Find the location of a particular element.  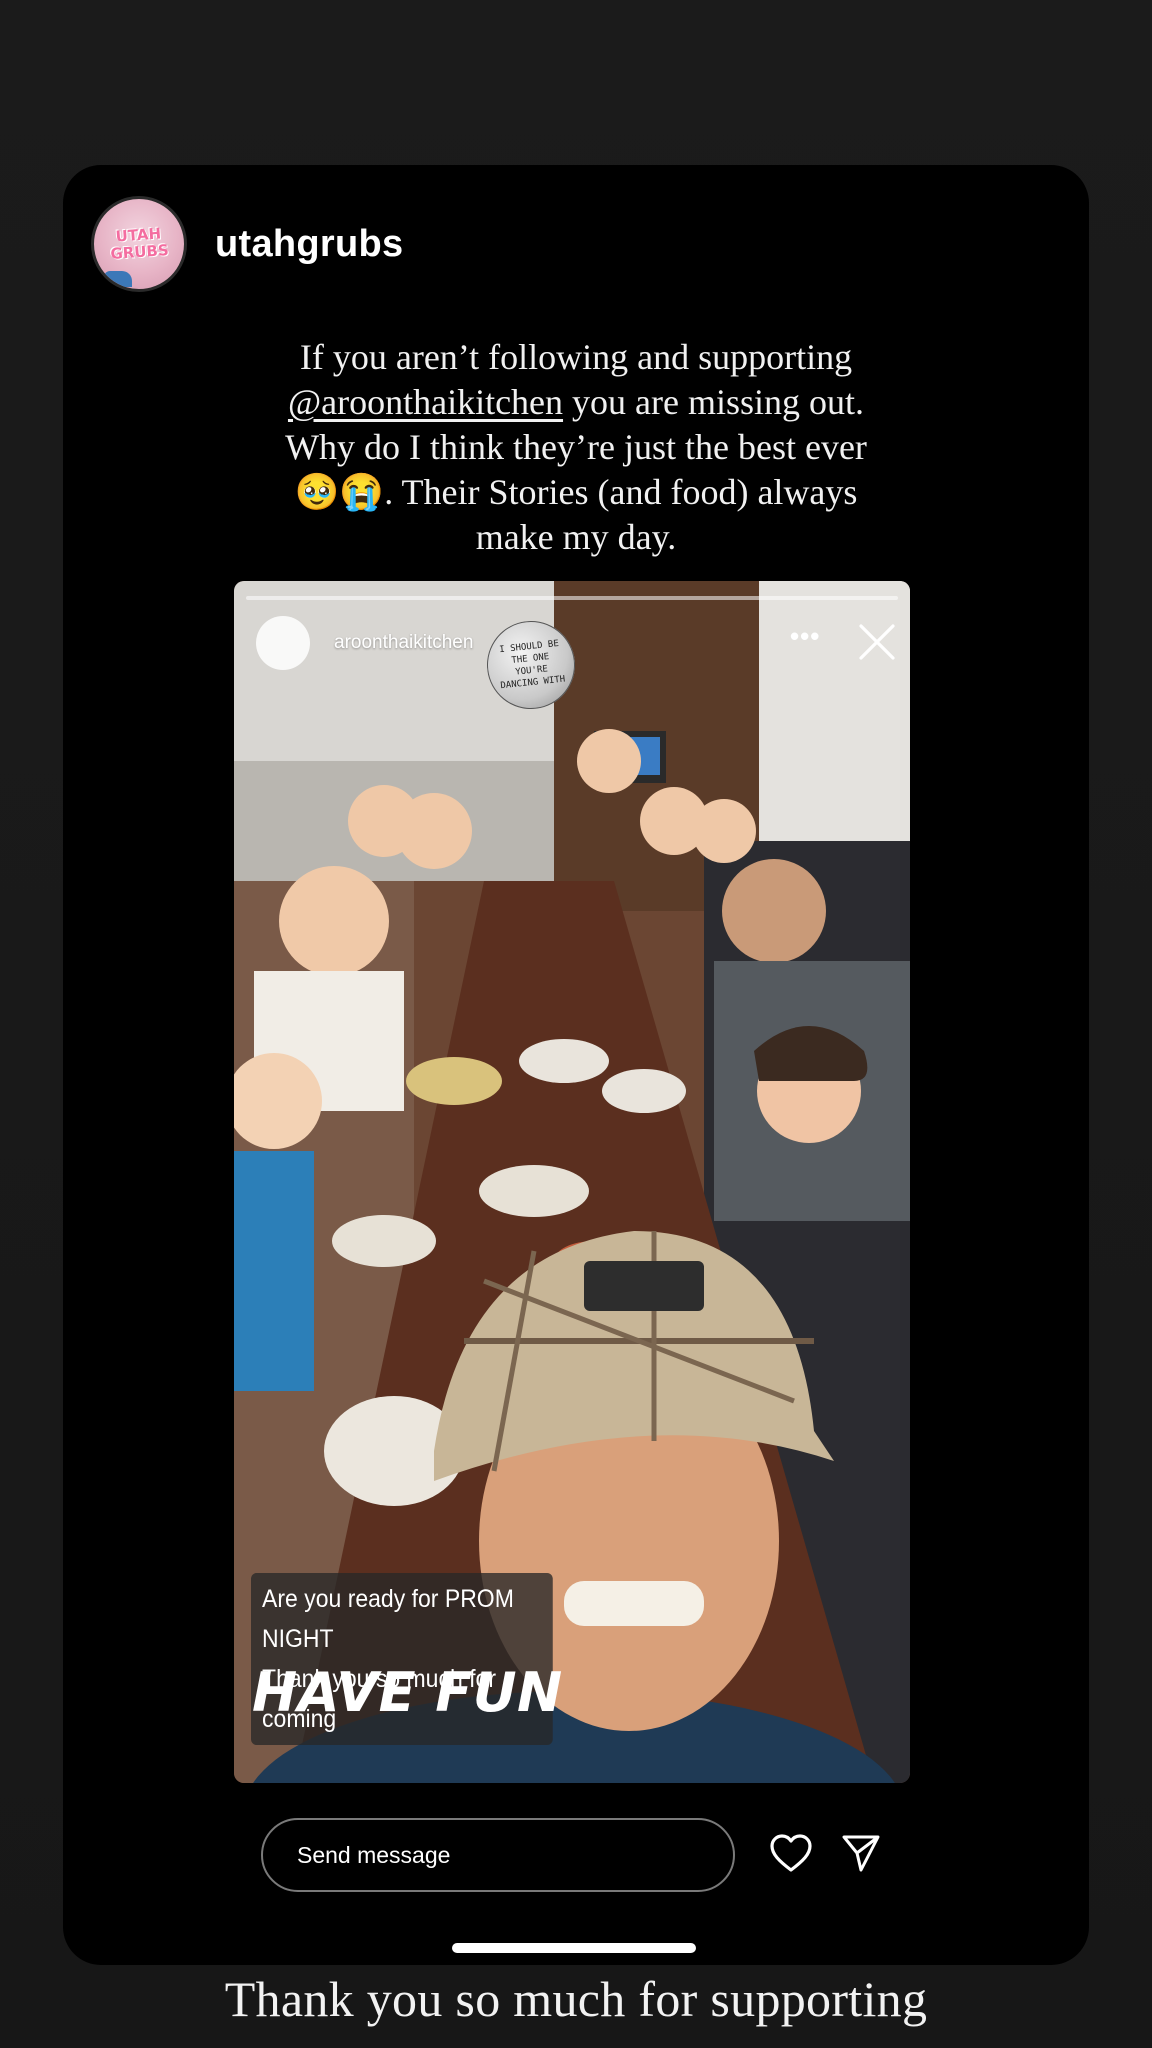

shared-story-username: aroonthaikitchen is located at coordinates (403, 643).